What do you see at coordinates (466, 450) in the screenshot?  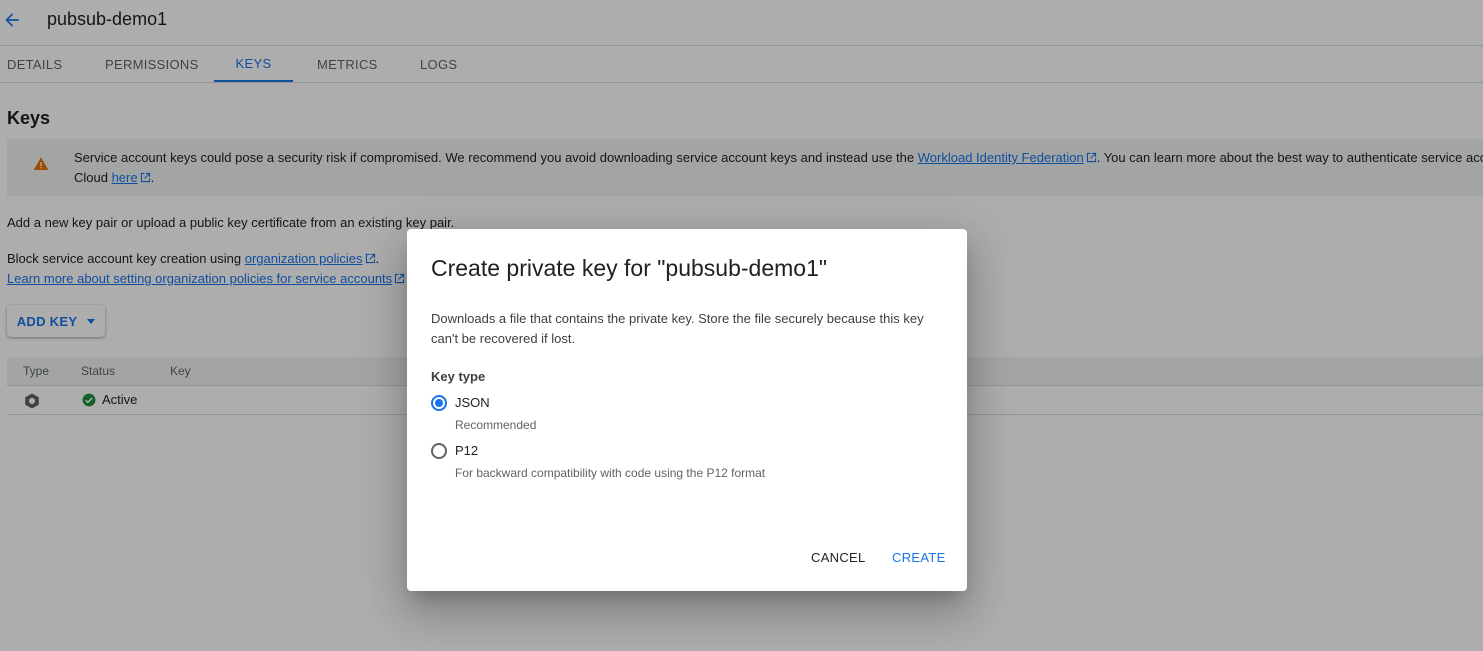 I see `p12-label: P12` at bounding box center [466, 450].